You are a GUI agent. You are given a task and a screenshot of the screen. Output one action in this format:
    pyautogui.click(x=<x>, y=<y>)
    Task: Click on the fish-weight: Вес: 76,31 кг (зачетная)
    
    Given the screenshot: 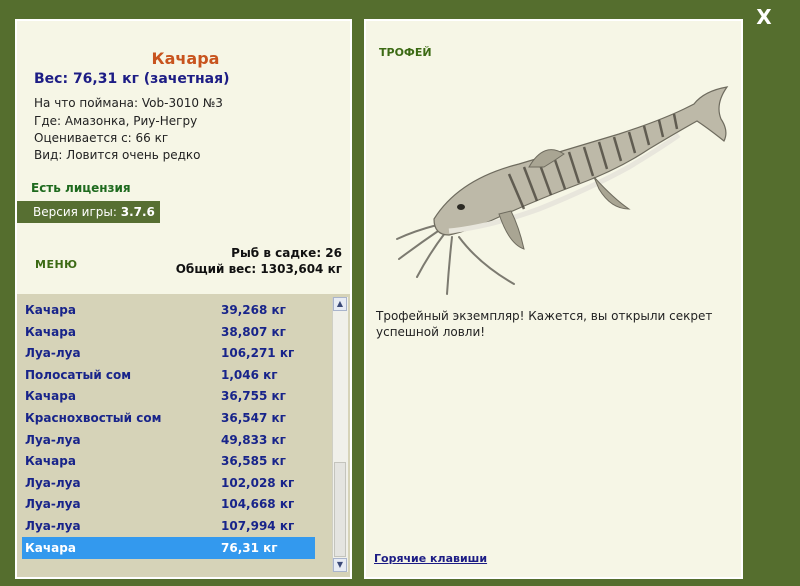 What is the action you would take?
    pyautogui.click(x=132, y=79)
    